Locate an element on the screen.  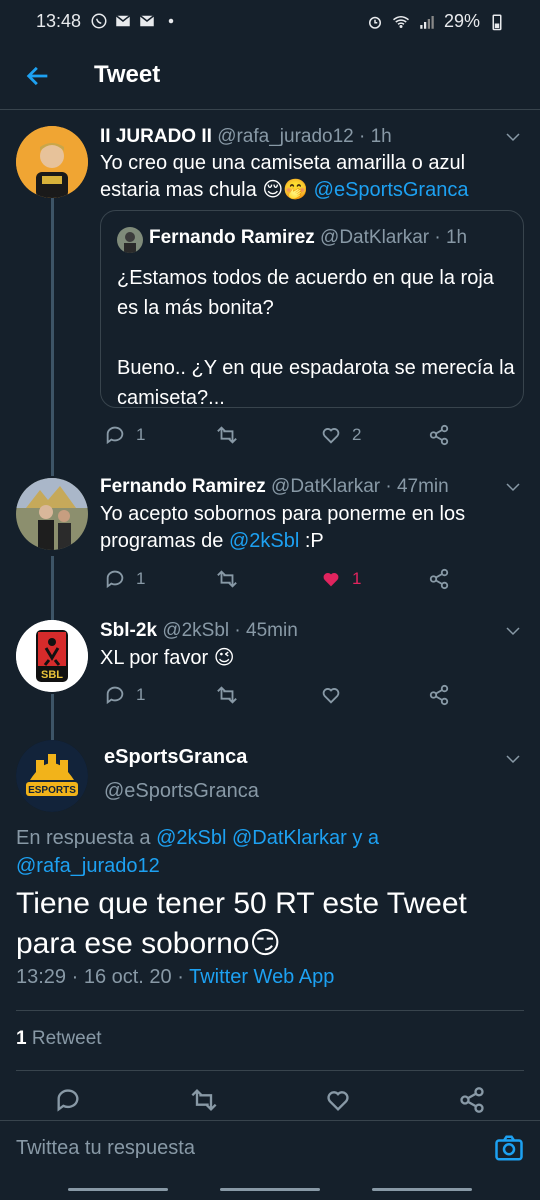
reply-mention-last: @rafa_jurado12 is located at coordinates (88, 866).